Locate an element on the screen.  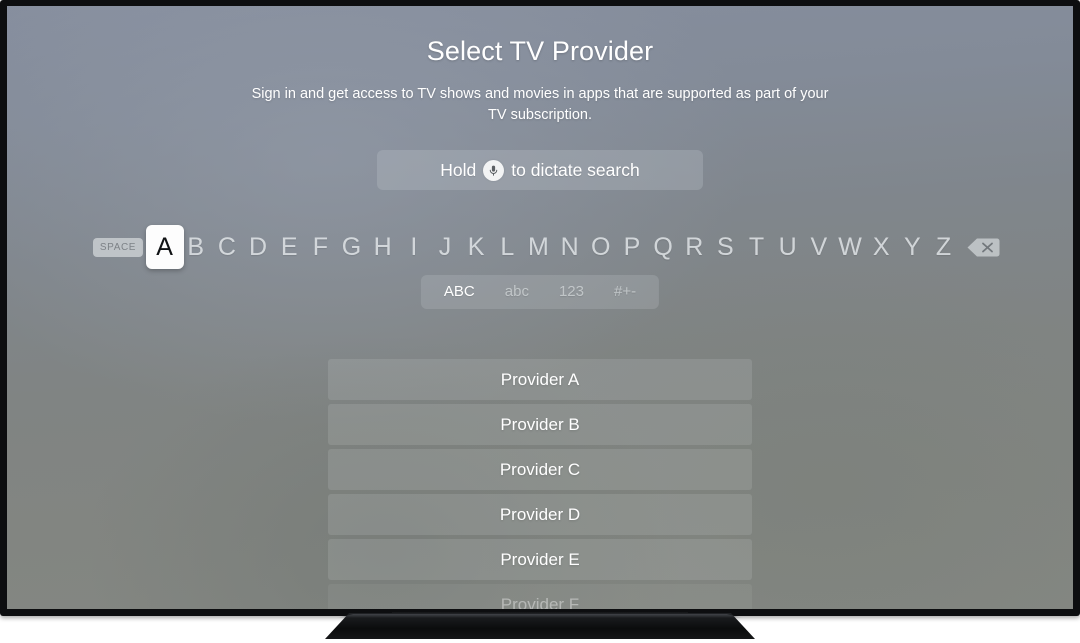
key-a: A is located at coordinates (164, 247).